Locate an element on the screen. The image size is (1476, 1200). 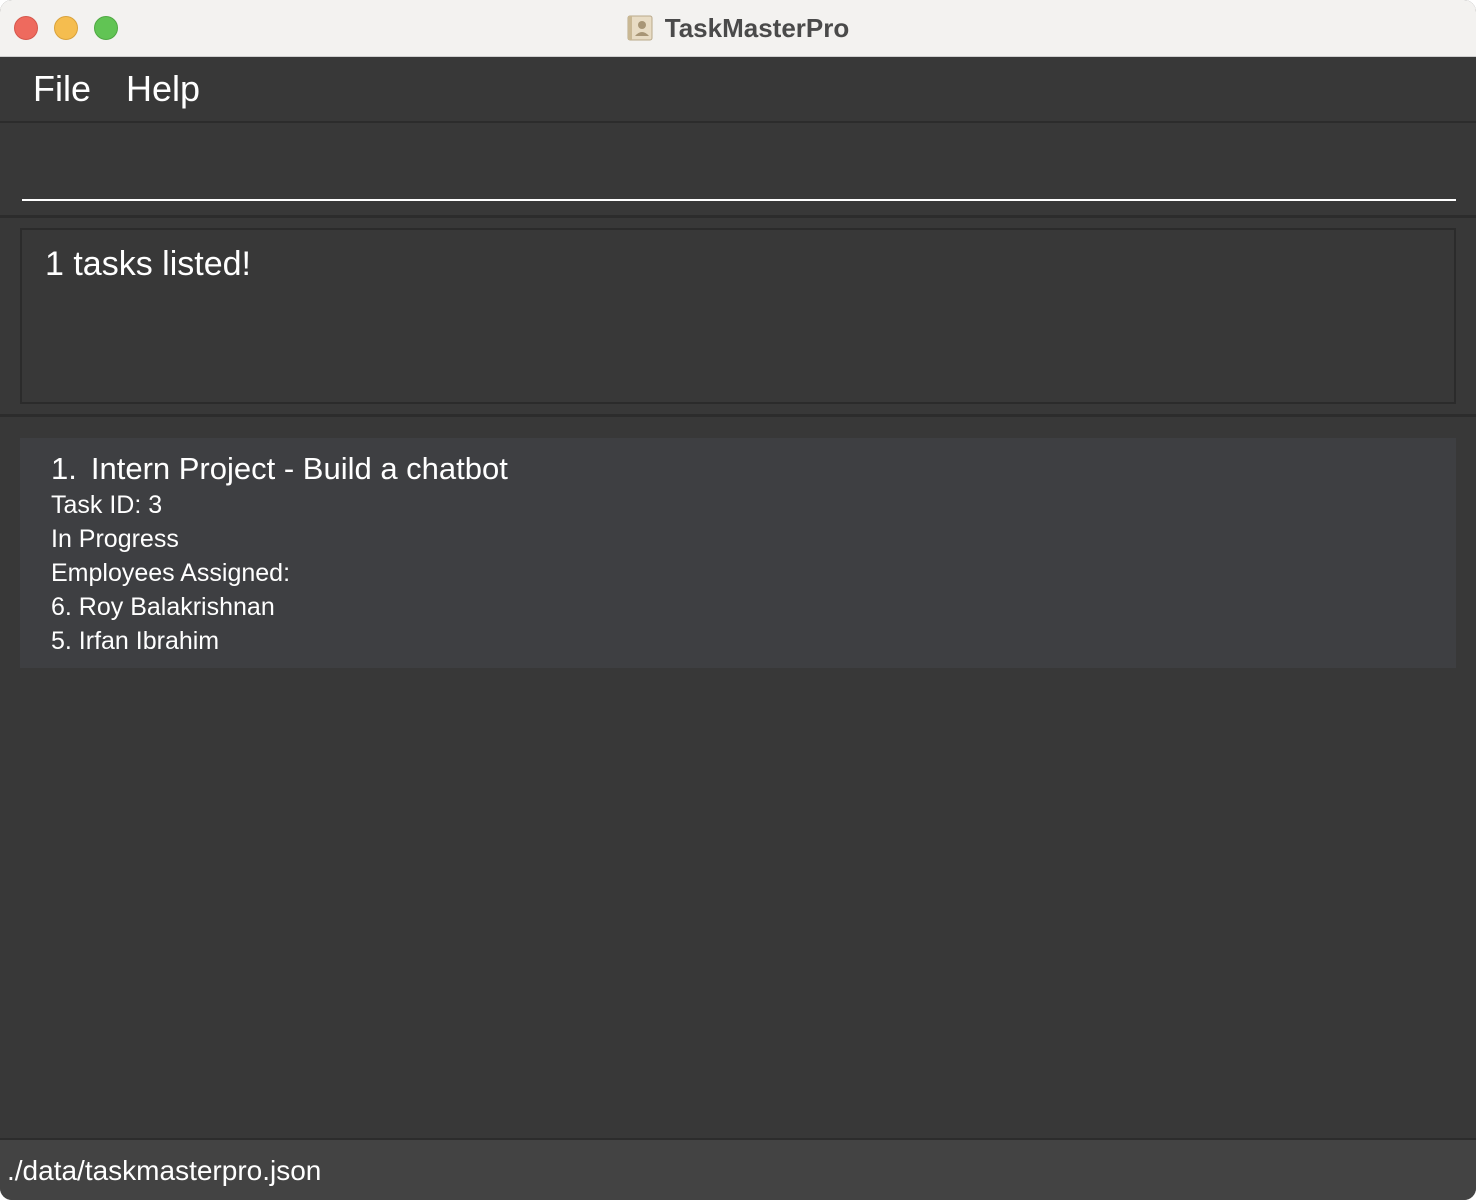
app-icon is located at coordinates (640, 28).